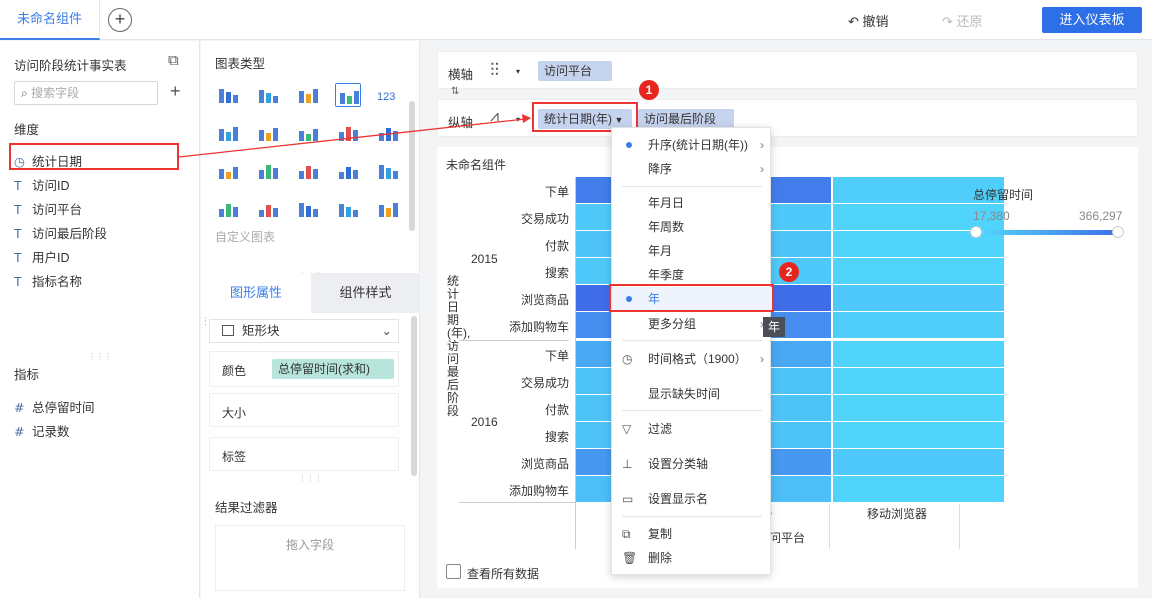 The width and height of the screenshot is (1152, 598). I want to click on search-input: ⌕ 搜索字段, so click(86, 93).